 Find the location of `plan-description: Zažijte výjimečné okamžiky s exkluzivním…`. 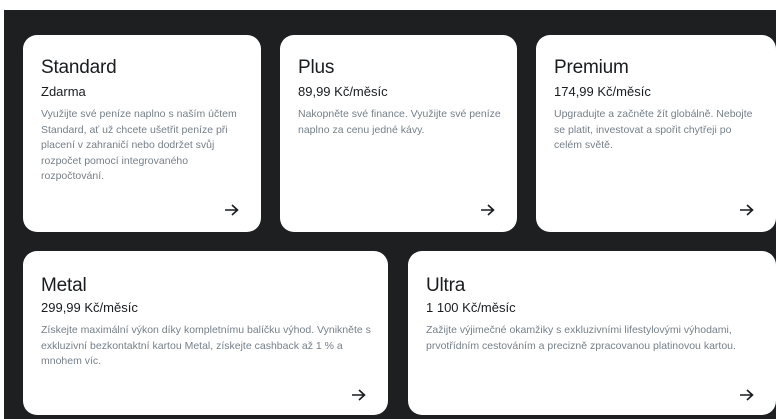

plan-description: Zažijte výjimečné okamžiky s exkluzivním… is located at coordinates (581, 338).